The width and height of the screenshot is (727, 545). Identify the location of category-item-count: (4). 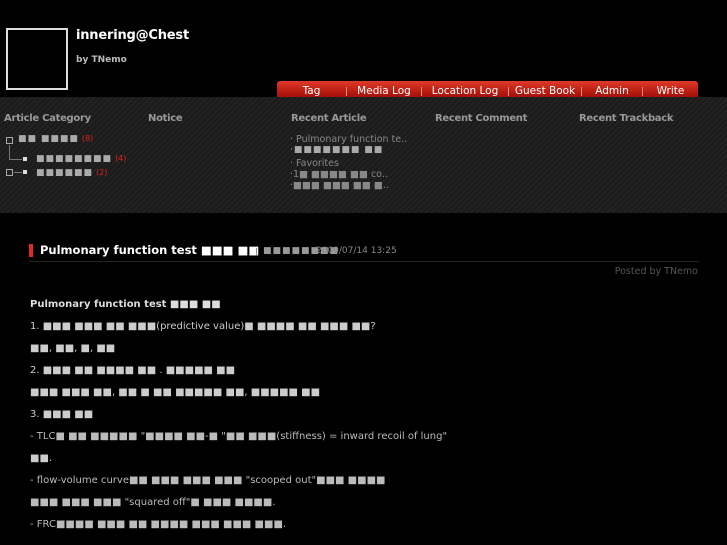
(121, 158).